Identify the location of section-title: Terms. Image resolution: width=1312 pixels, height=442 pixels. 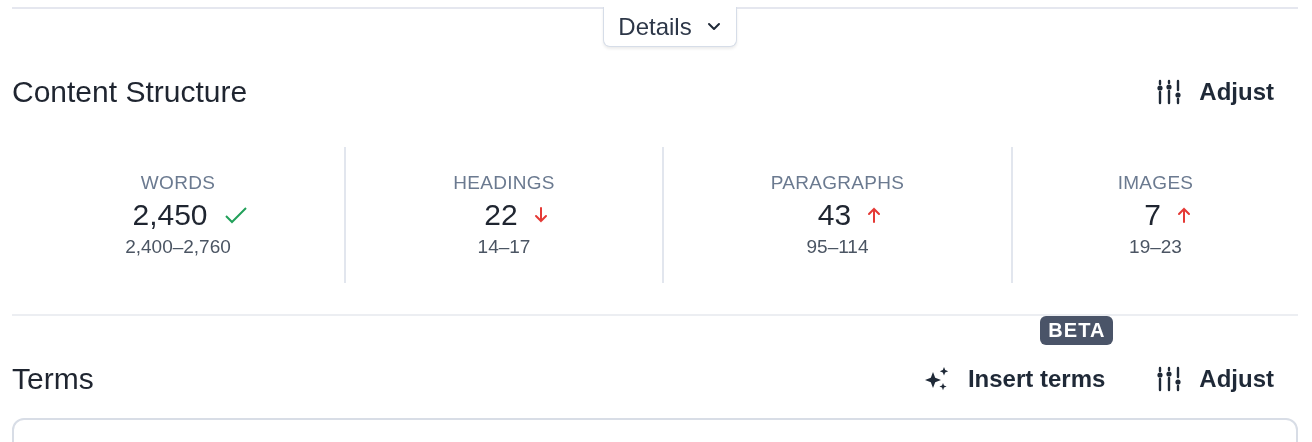
(53, 379).